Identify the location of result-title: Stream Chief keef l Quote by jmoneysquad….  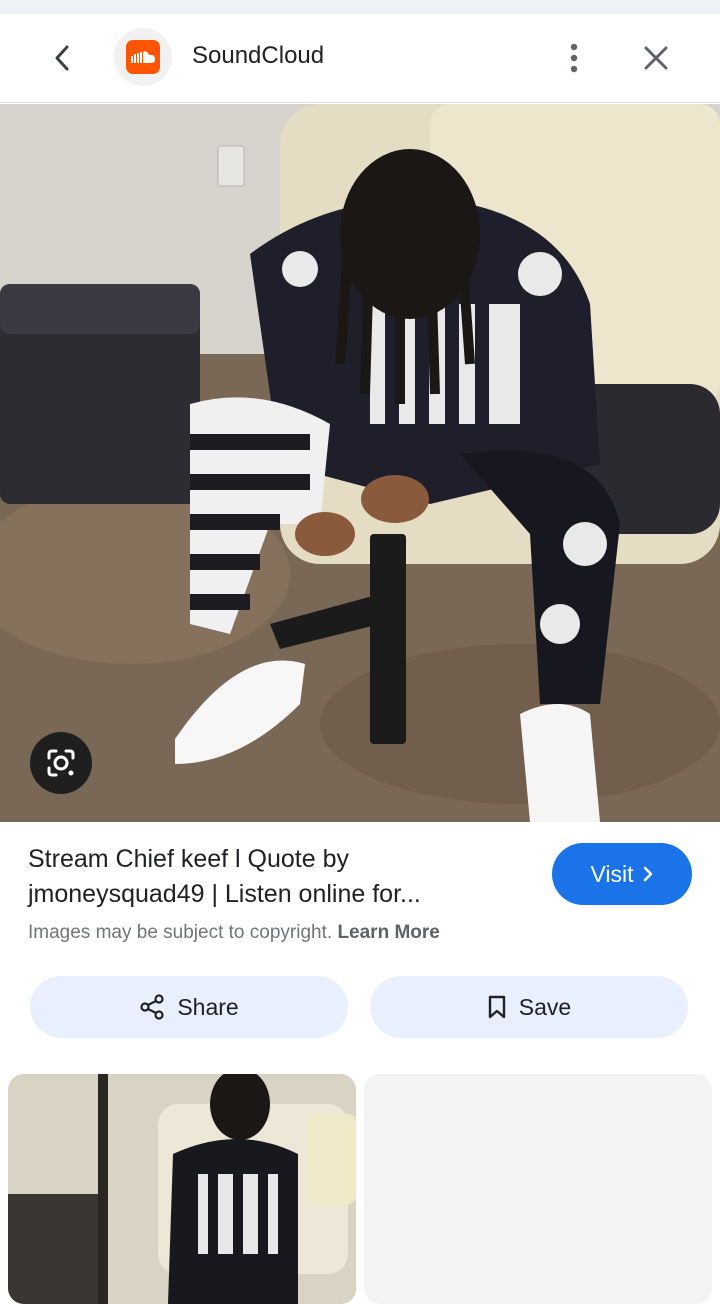
(278, 877).